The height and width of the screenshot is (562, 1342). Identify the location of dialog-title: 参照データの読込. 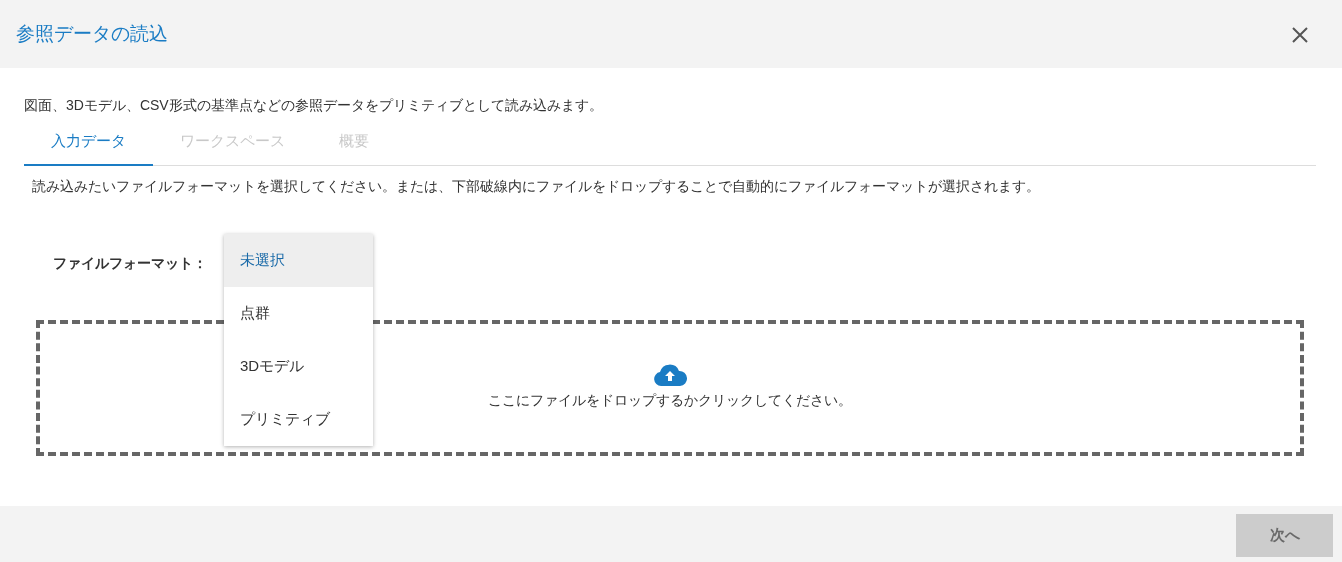
(92, 33).